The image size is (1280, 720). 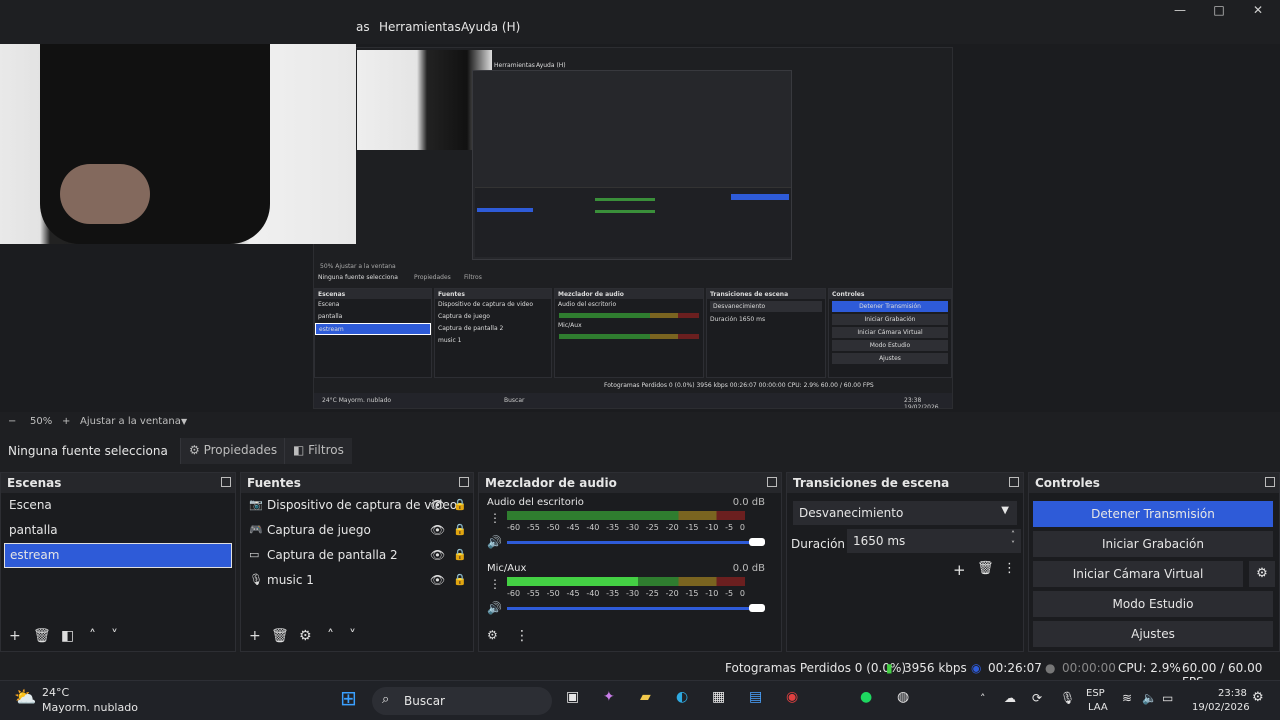 I want to click on add-transition-icon: +, so click(x=959, y=570).